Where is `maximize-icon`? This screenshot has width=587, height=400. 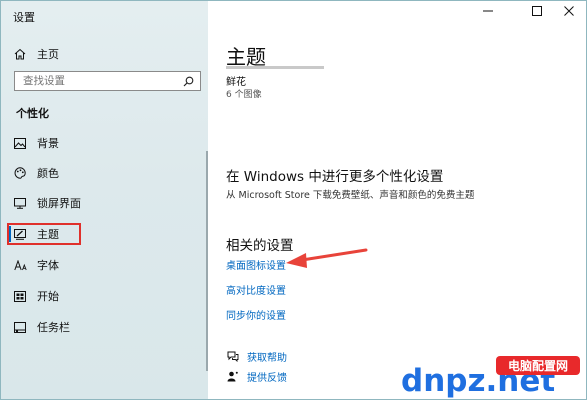
maximize-icon is located at coordinates (537, 12).